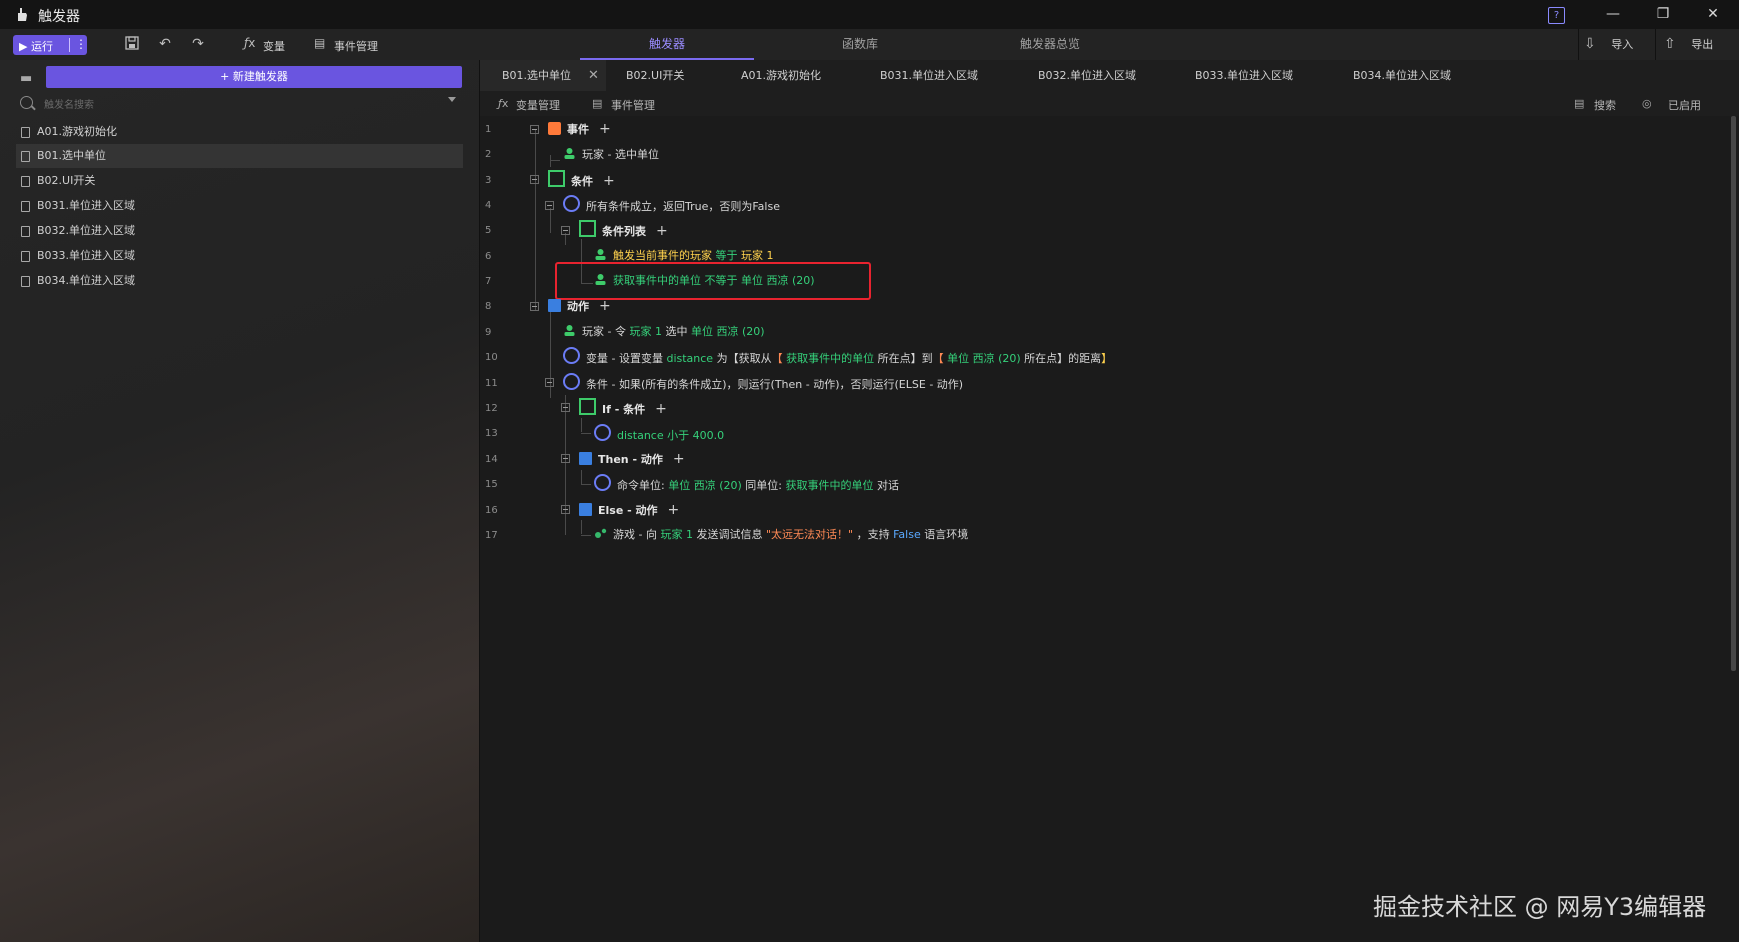 The width and height of the screenshot is (1739, 942). I want to click on condition-section-row: 条件 +, so click(581, 180).